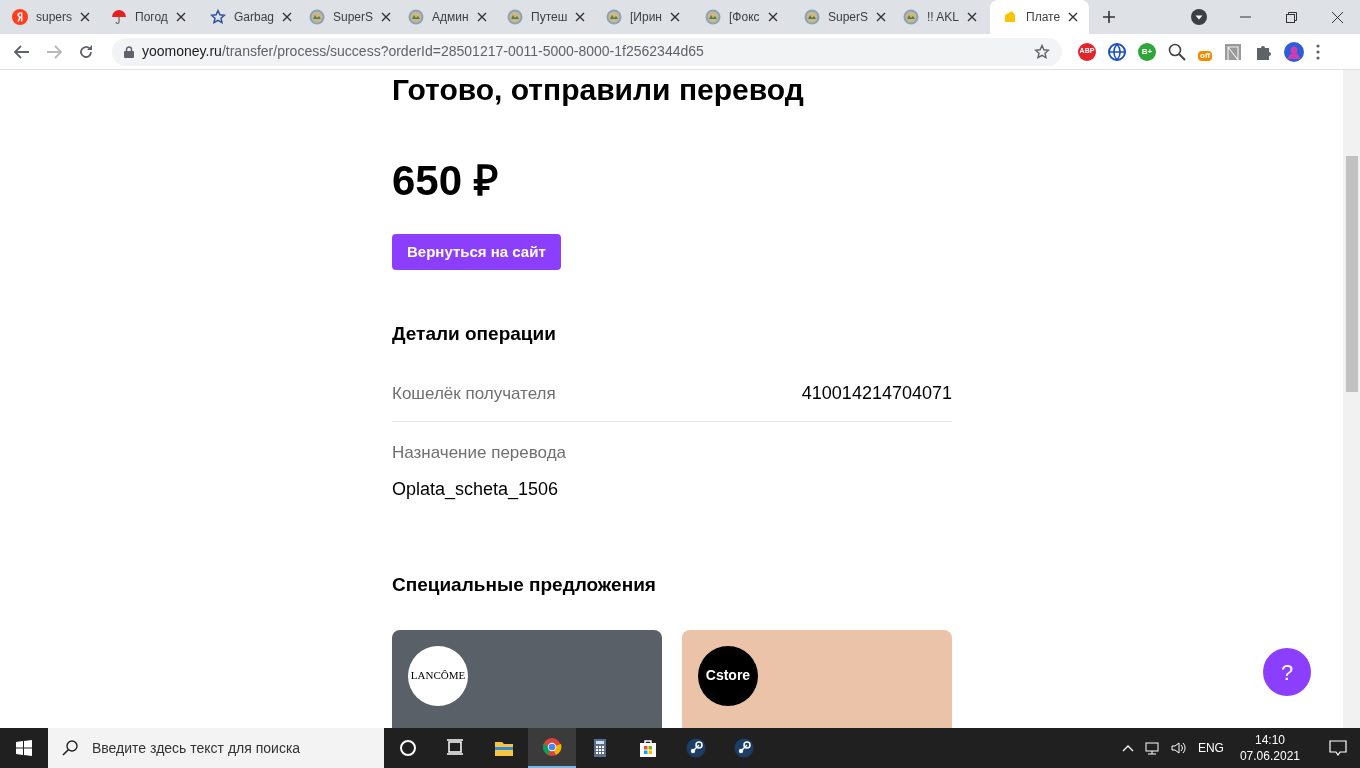 The height and width of the screenshot is (768, 1360). I want to click on clock: 14:10 07.06.2021, so click(1269, 748).